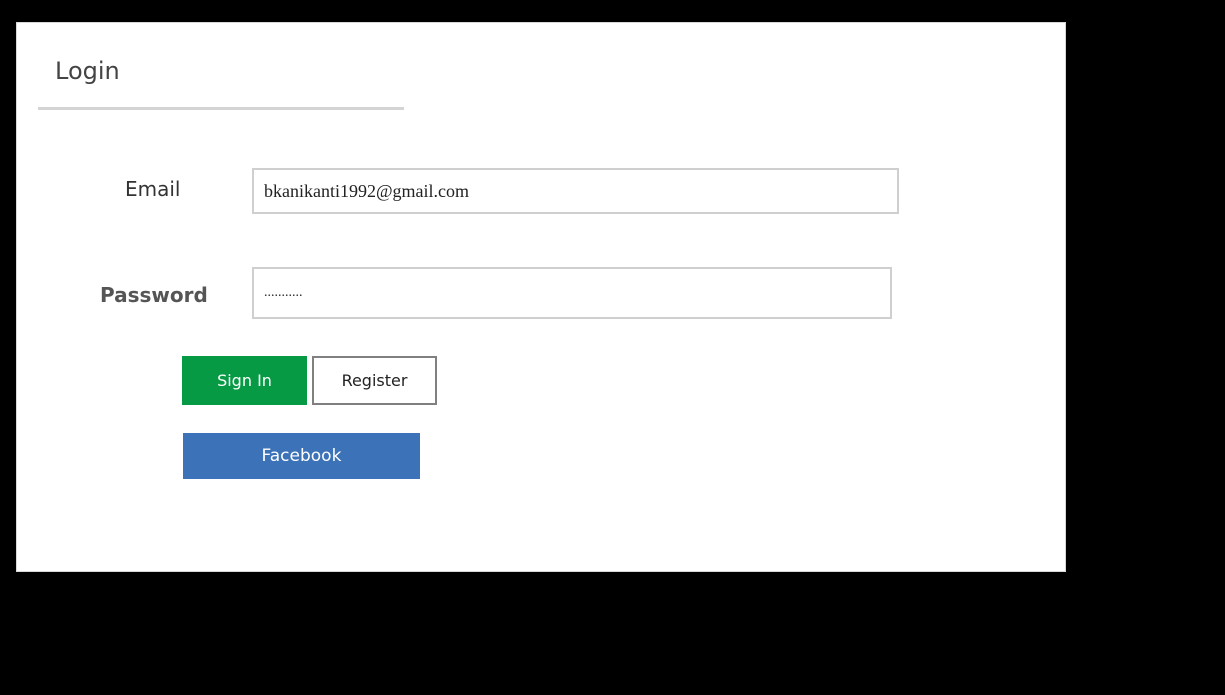  I want to click on password-label: Password, so click(154, 295).